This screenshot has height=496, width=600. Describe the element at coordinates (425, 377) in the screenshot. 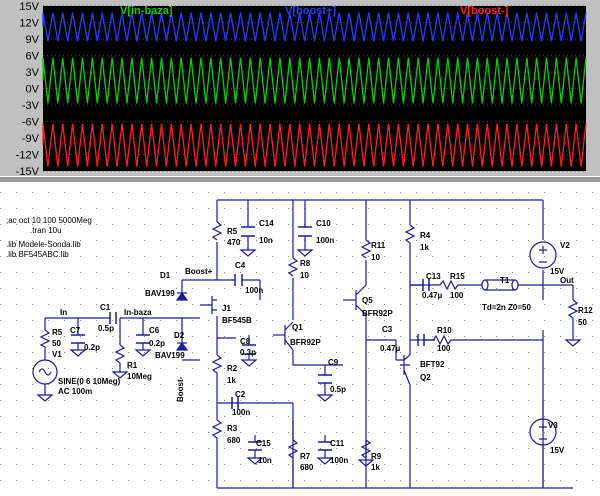

I see `label-q2-value: Q2` at that location.